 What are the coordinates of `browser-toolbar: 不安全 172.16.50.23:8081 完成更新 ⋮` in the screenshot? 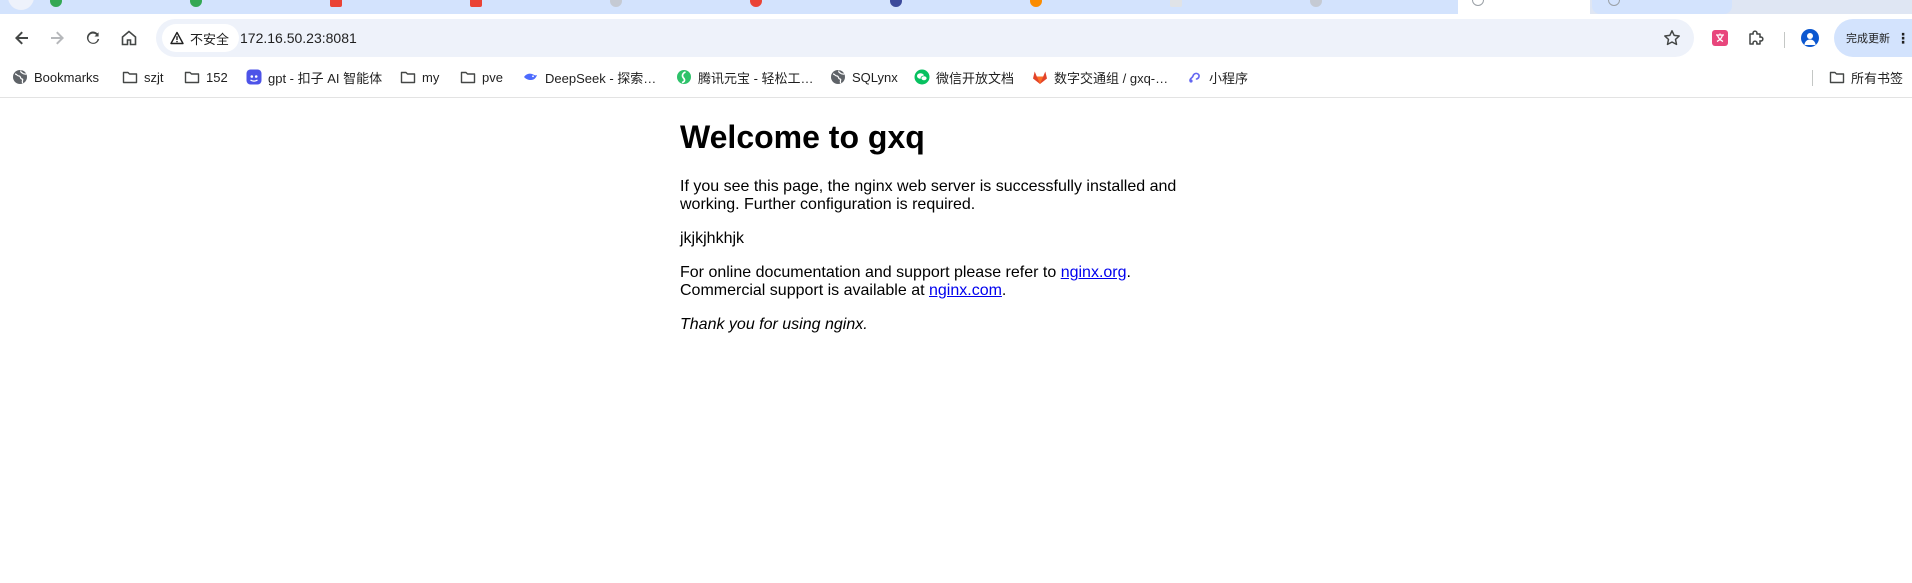 It's located at (956, 38).